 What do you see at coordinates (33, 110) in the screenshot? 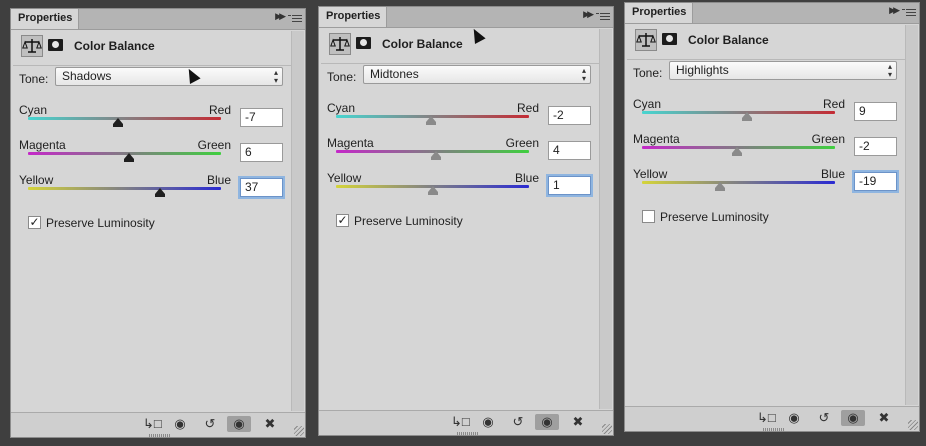
I see `slider-left-label: Cyan` at bounding box center [33, 110].